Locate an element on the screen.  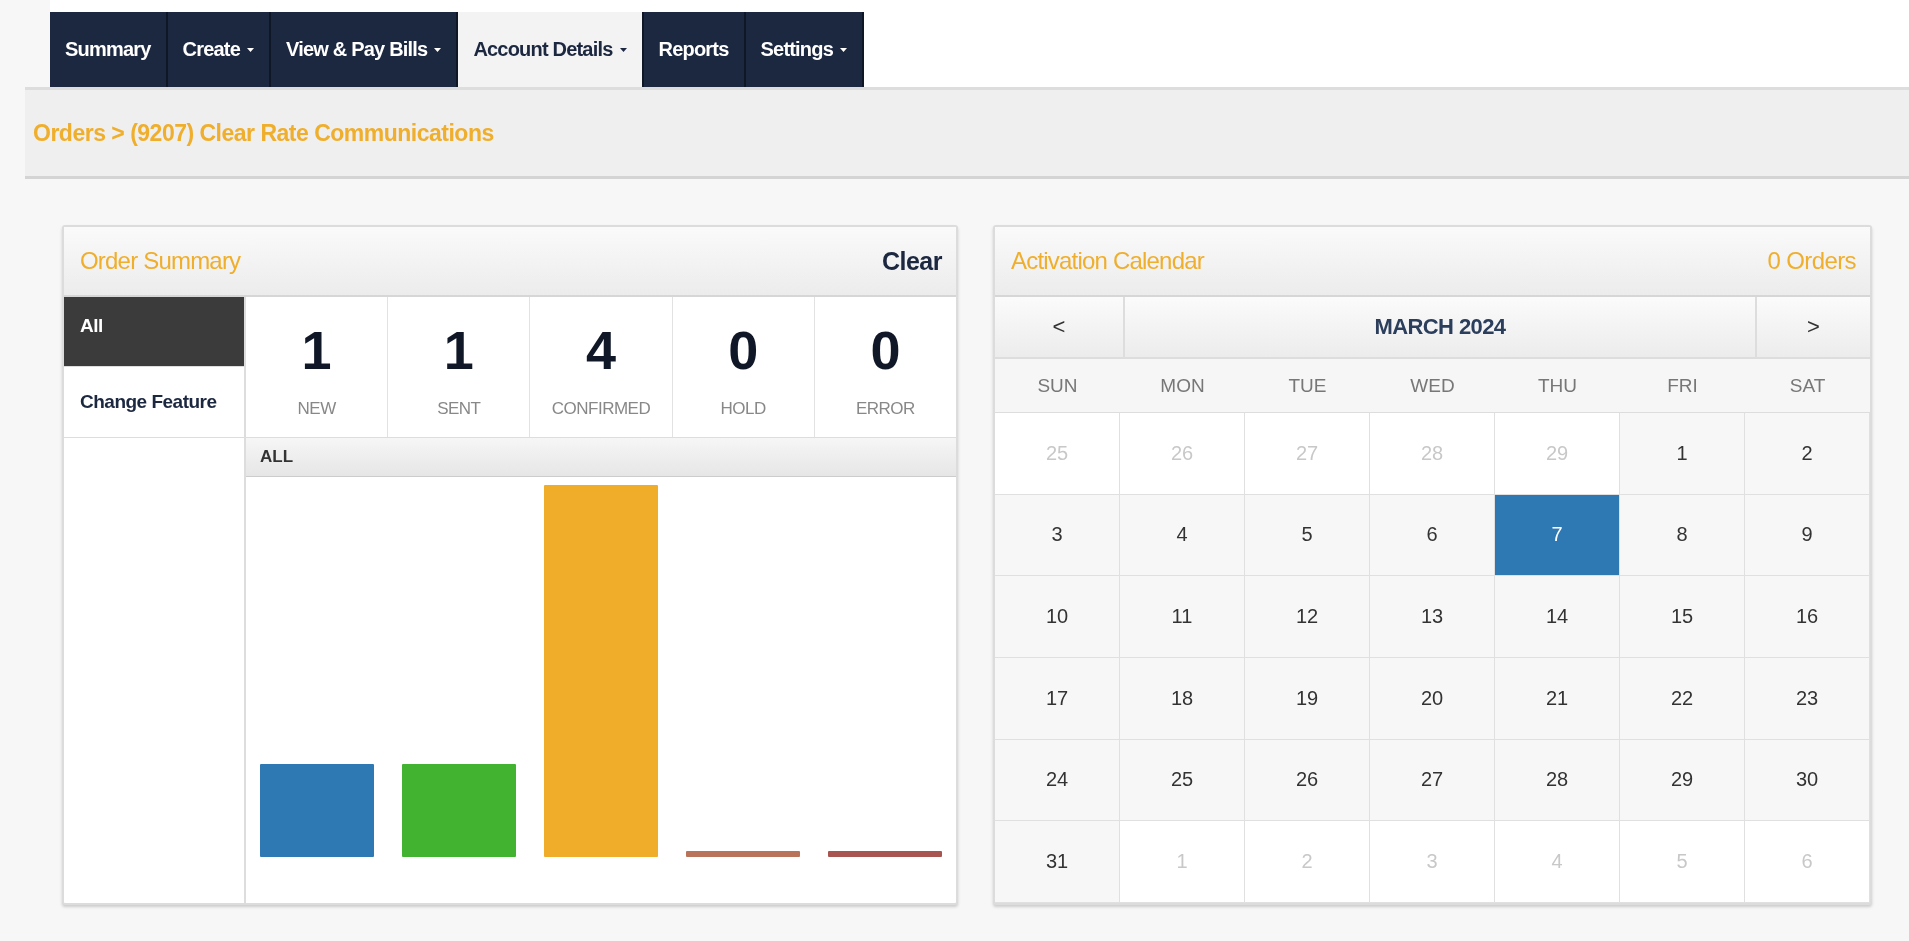
filter-item: All is located at coordinates (154, 332).